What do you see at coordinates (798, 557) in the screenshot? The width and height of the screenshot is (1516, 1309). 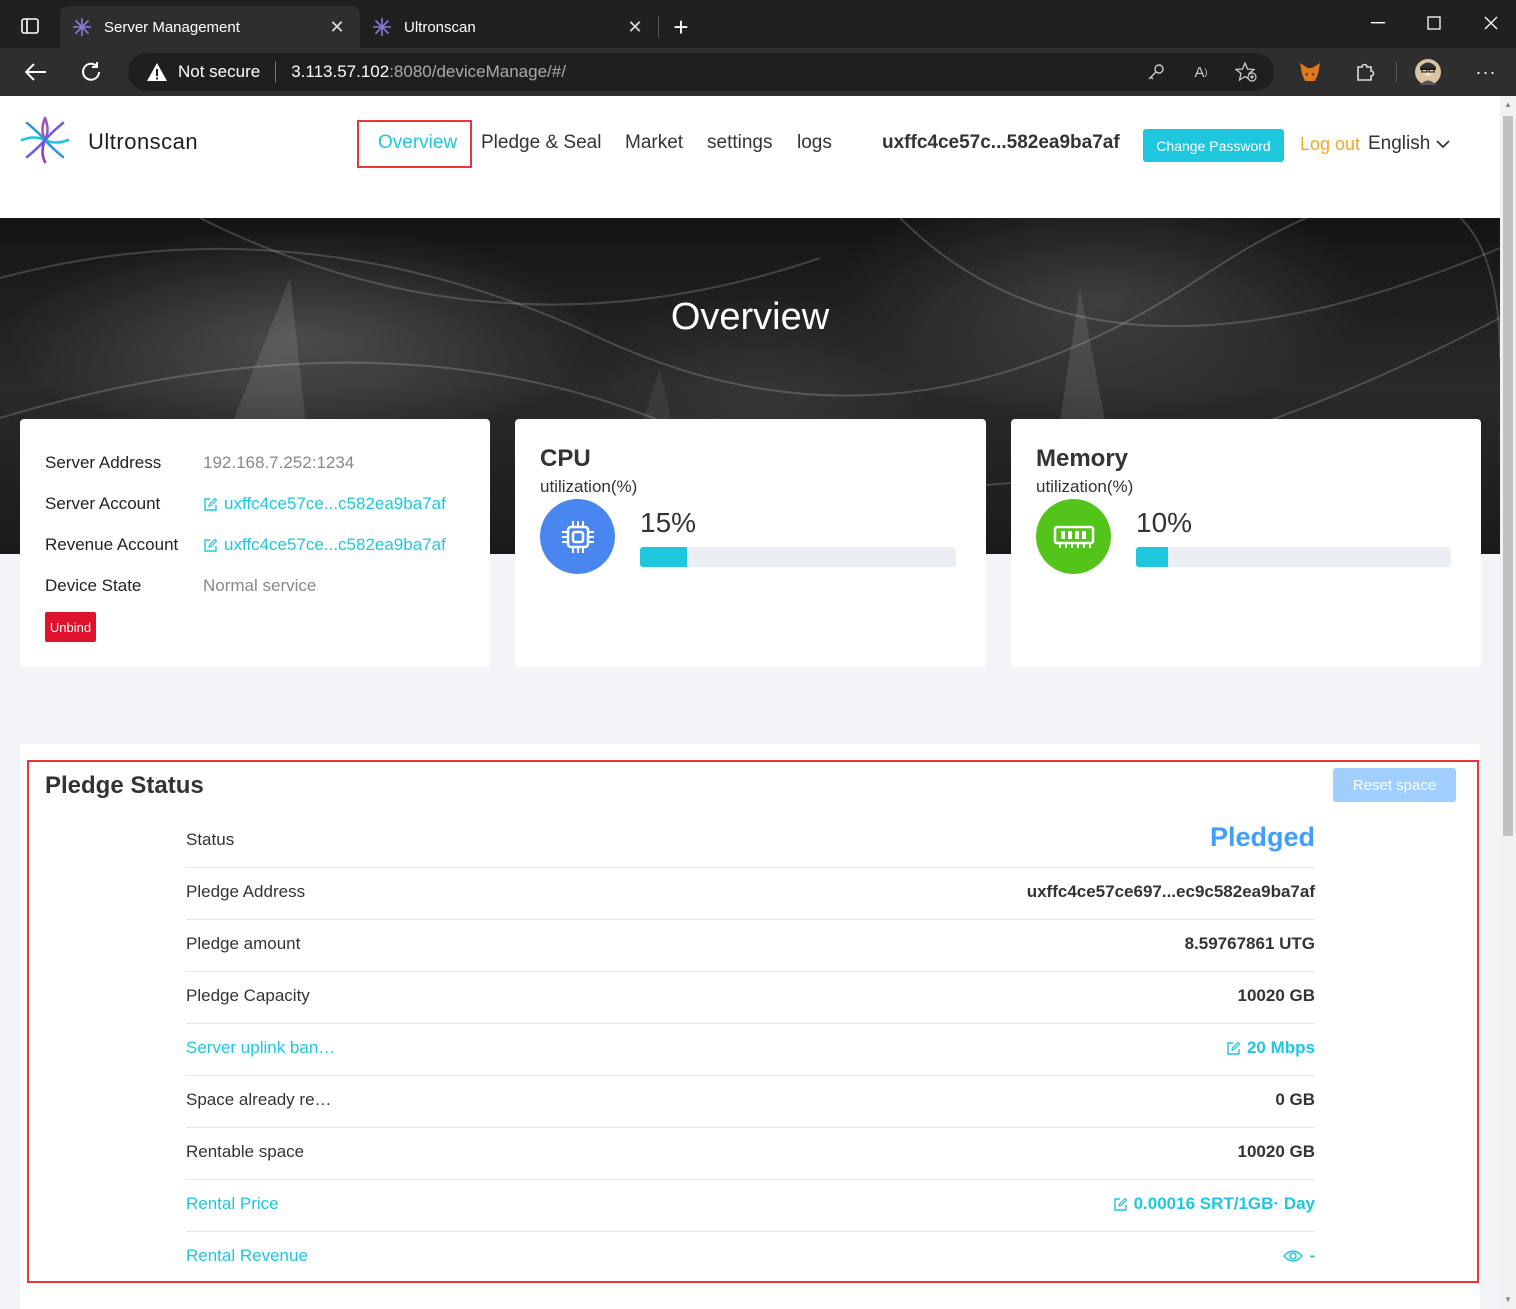 I see `cpu-progress-bar` at bounding box center [798, 557].